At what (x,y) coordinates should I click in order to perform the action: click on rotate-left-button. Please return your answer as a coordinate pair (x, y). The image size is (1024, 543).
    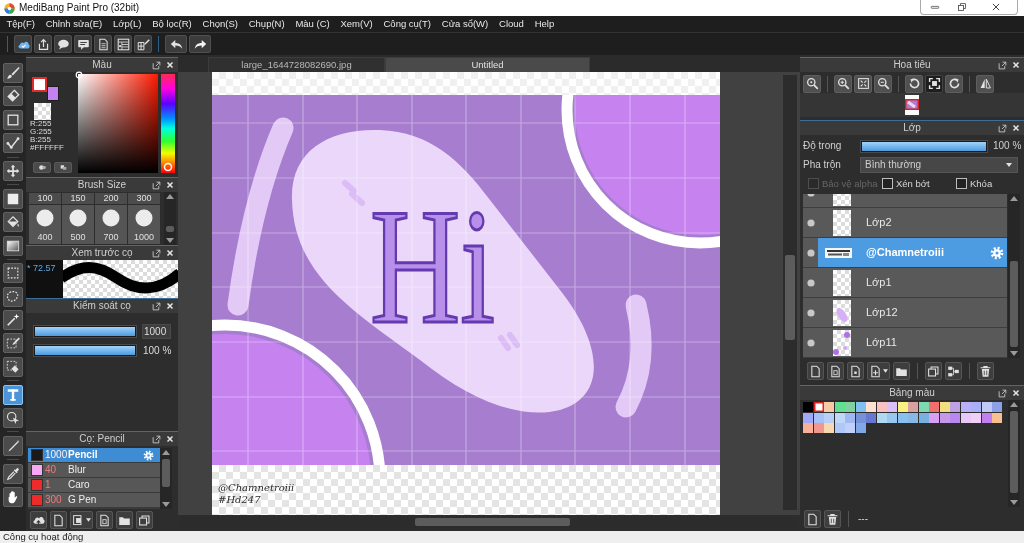
    Looking at the image, I should click on (914, 83).